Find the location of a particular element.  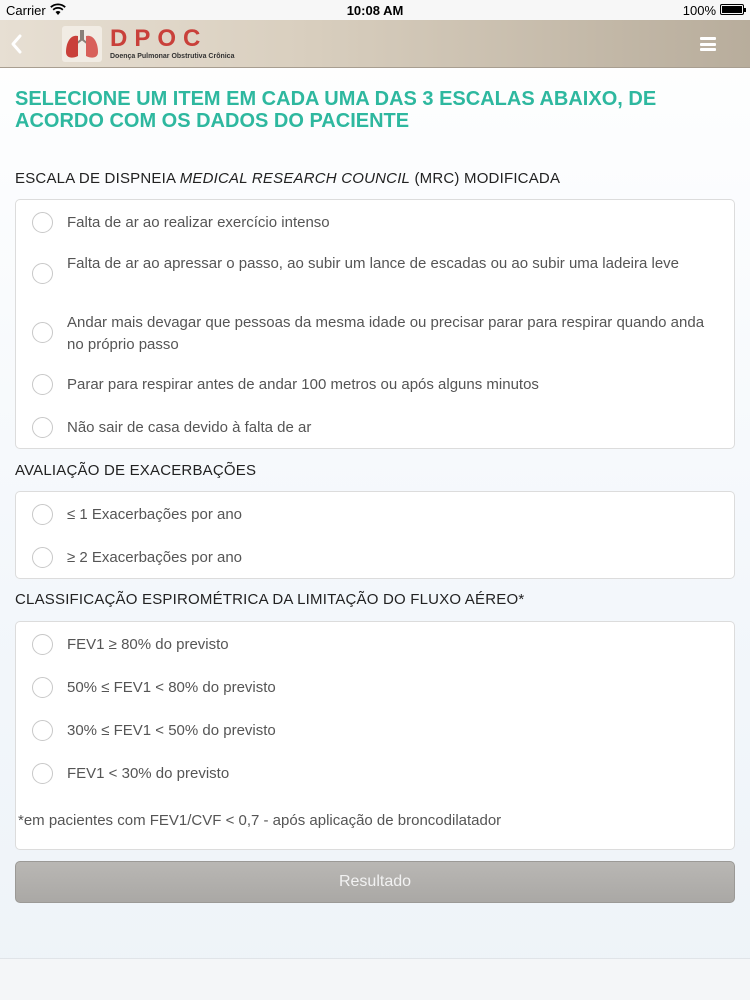

option-label: 30% ≤ FEV1 < 50% do previsto is located at coordinates (171, 730).